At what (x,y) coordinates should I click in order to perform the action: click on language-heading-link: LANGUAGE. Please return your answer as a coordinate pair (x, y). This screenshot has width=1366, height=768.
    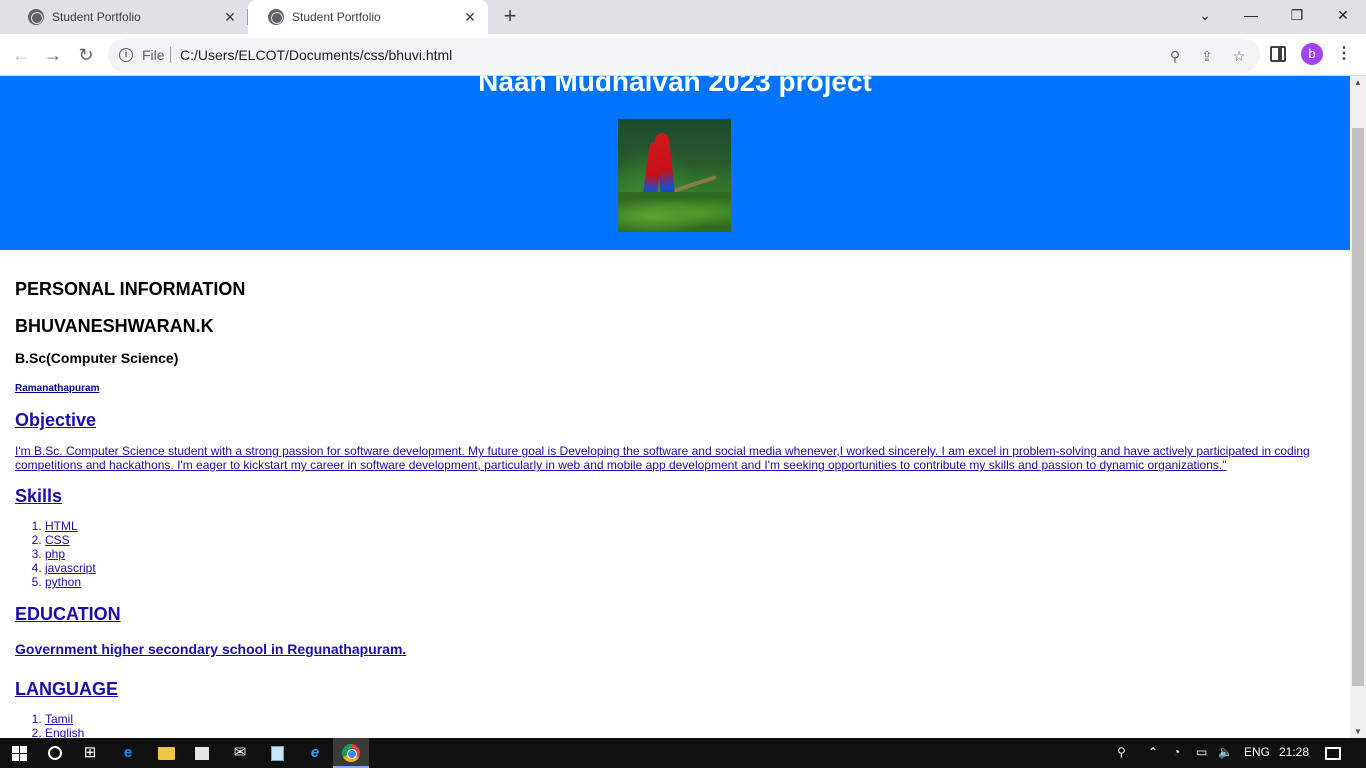
    Looking at the image, I should click on (66, 689).